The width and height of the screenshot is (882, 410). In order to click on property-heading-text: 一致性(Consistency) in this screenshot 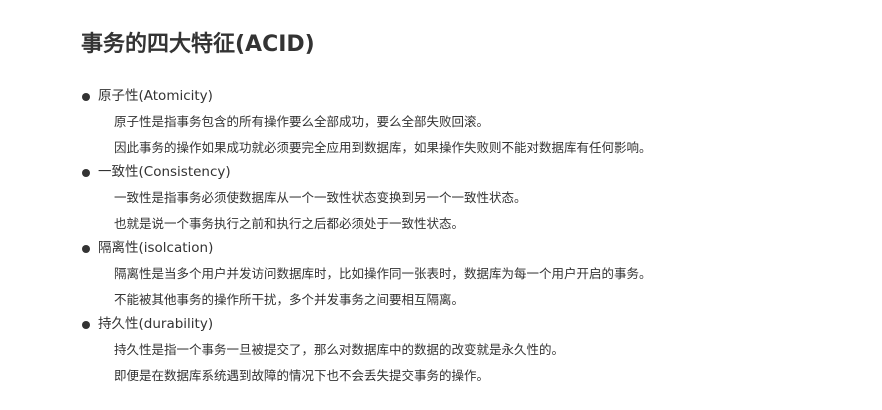, I will do `click(164, 172)`.